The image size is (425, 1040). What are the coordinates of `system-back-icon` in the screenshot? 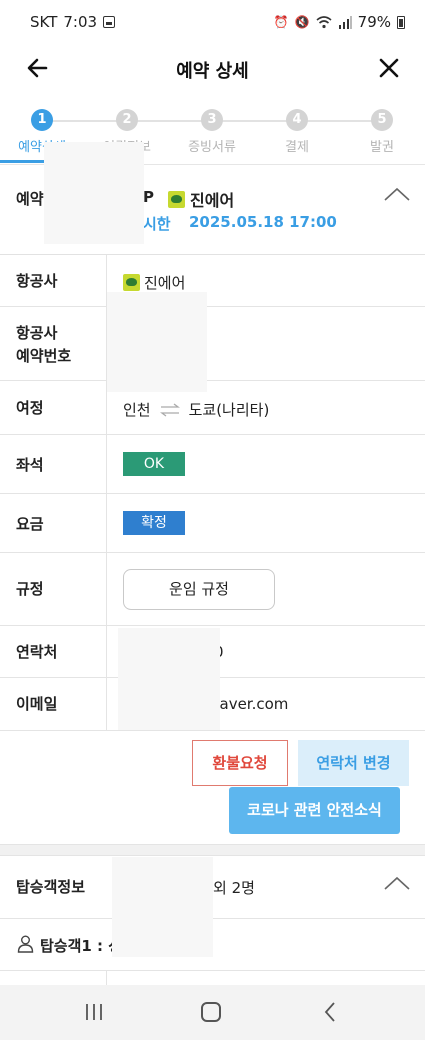 It's located at (330, 1012).